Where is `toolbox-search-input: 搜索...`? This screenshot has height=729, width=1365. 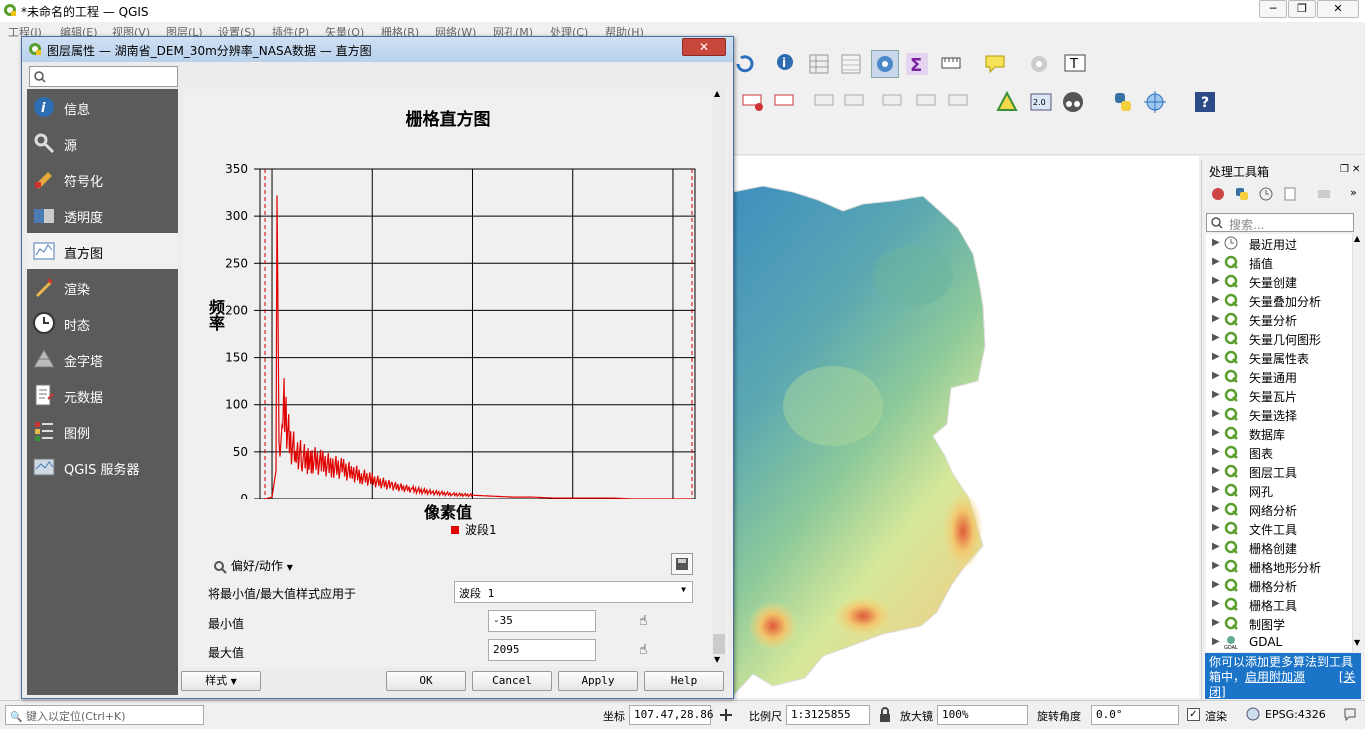
toolbox-search-input: 搜索... is located at coordinates (1280, 222).